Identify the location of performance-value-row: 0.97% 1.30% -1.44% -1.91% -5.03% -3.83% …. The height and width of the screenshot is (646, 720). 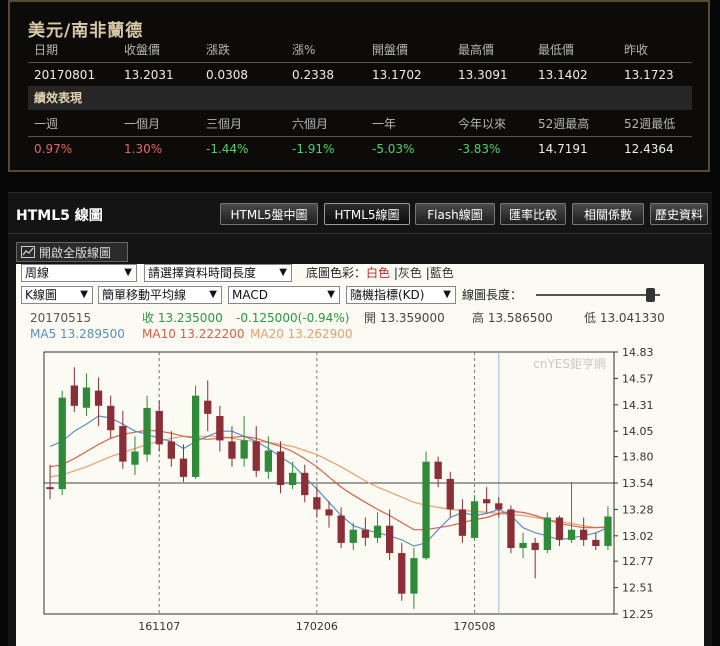
(360, 149).